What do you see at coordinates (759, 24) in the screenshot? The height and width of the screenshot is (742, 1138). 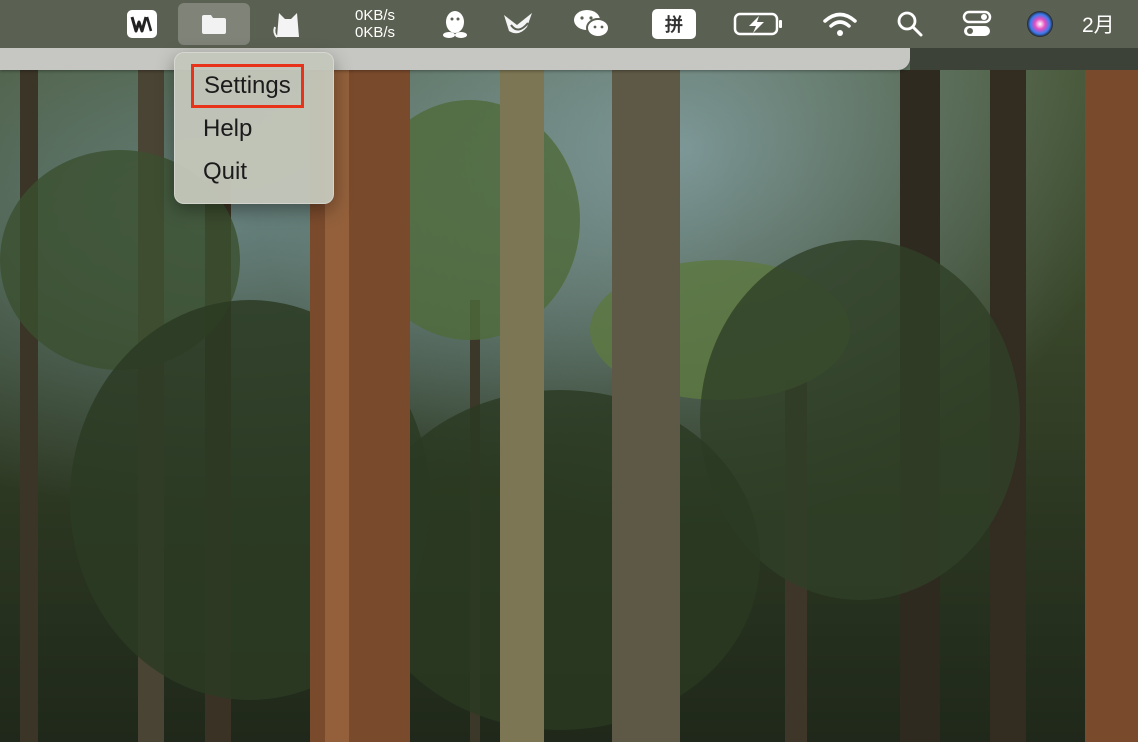 I see `battery-charging-icon` at bounding box center [759, 24].